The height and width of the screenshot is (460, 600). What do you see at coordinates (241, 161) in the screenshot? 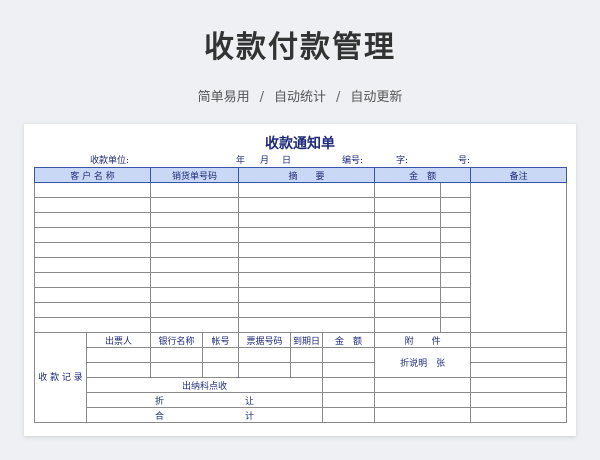
I see `year-label: 年` at bounding box center [241, 161].